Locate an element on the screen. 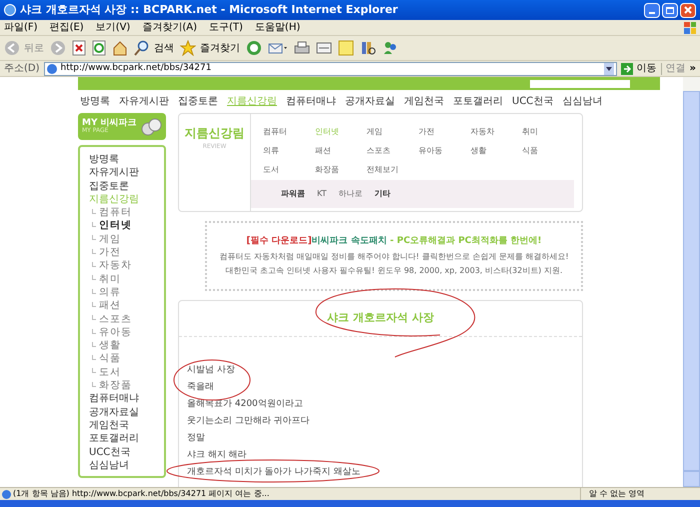 This screenshot has height=507, width=700. category-link: 전체보기 is located at coordinates (382, 169).